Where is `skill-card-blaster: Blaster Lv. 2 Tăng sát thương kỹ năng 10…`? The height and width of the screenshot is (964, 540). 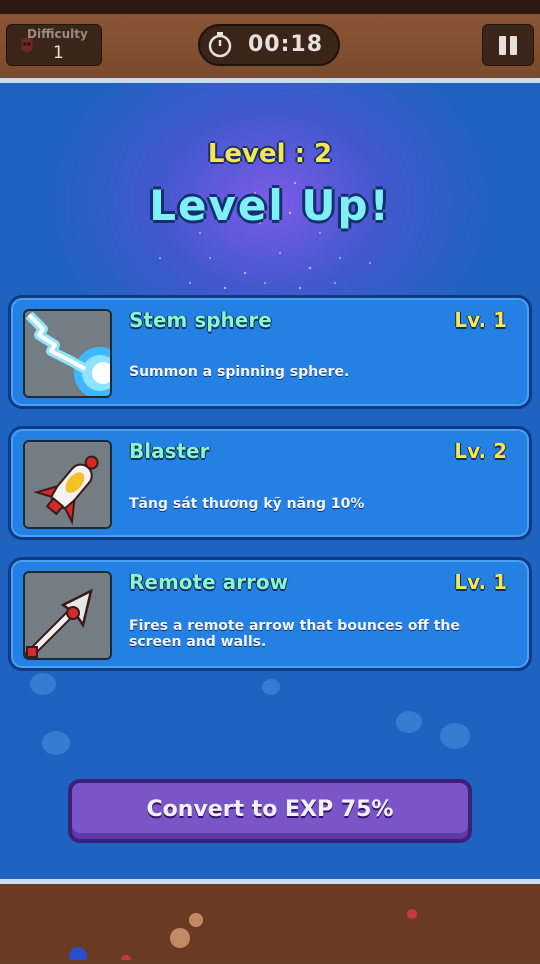 skill-card-blaster: Blaster Lv. 2 Tăng sát thương kỹ năng 10… is located at coordinates (270, 483).